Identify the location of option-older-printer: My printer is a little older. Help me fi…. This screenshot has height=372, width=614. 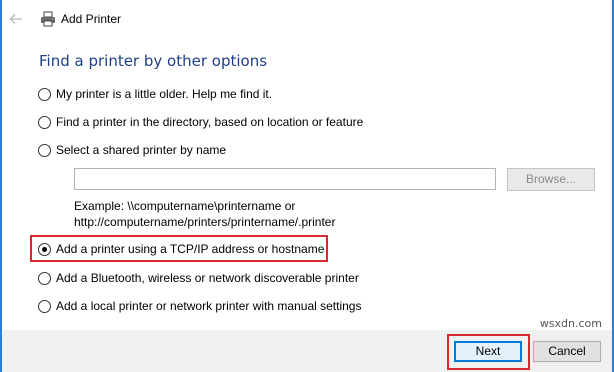
(155, 94).